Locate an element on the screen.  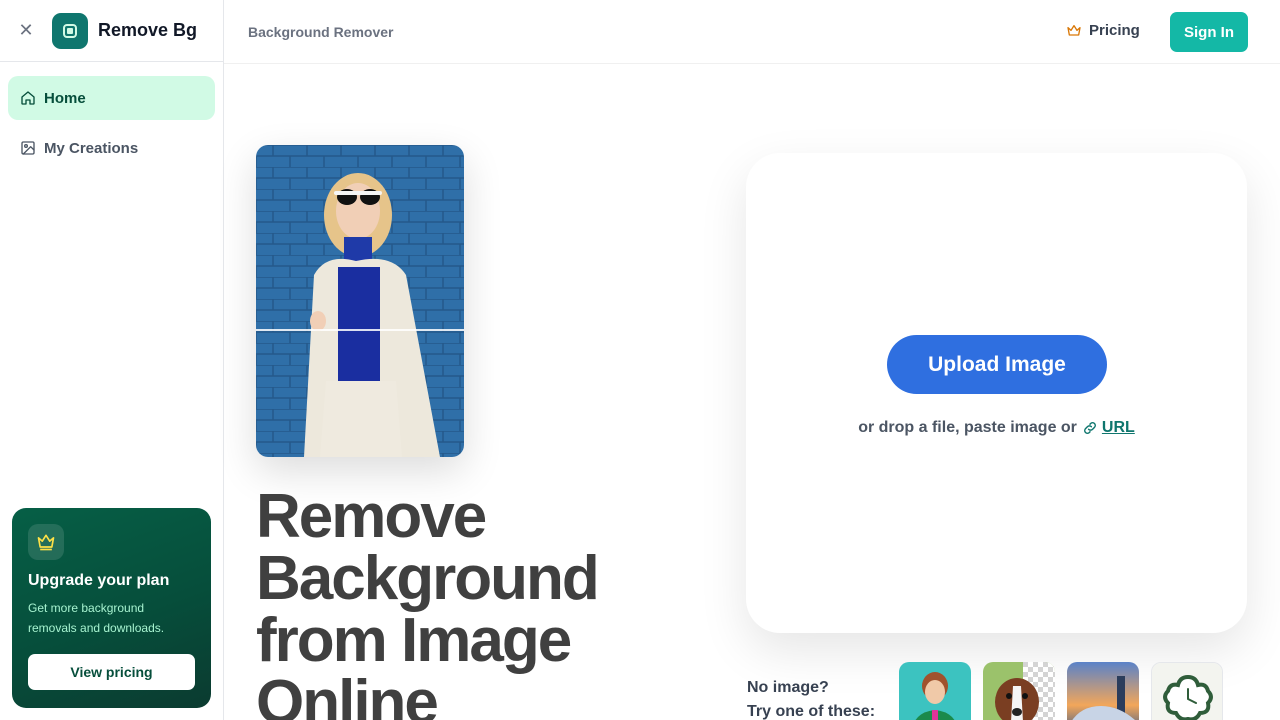
top-header: Background Remover Pricing Sign In is located at coordinates (752, 32).